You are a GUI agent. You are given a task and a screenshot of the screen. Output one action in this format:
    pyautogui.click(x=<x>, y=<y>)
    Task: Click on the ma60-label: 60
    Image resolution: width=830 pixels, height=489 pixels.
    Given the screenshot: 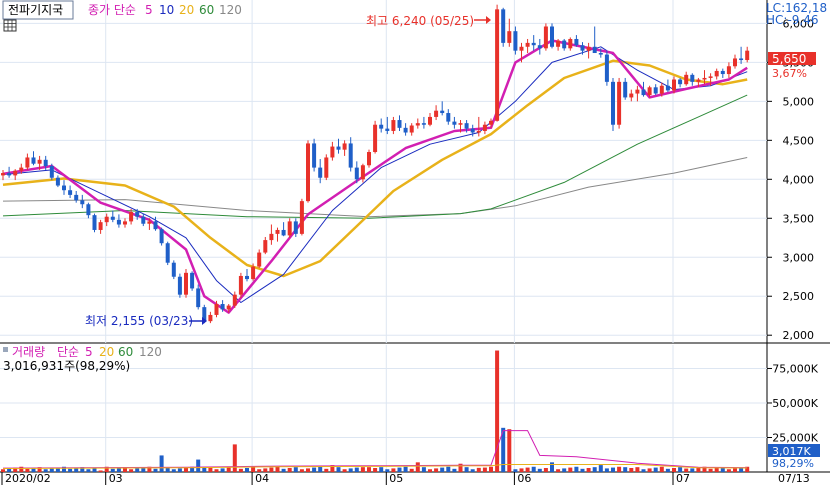 What is the action you would take?
    pyautogui.click(x=206, y=10)
    